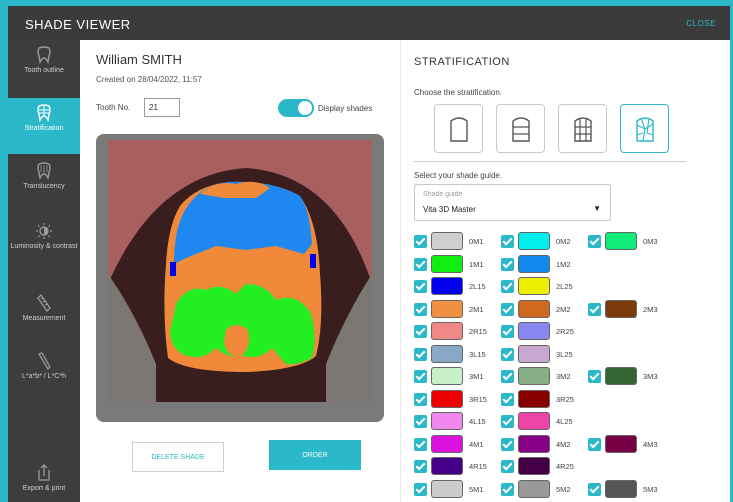 This screenshot has width=733, height=502. Describe the element at coordinates (162, 107) in the screenshot. I see `tooth-number-input` at that location.